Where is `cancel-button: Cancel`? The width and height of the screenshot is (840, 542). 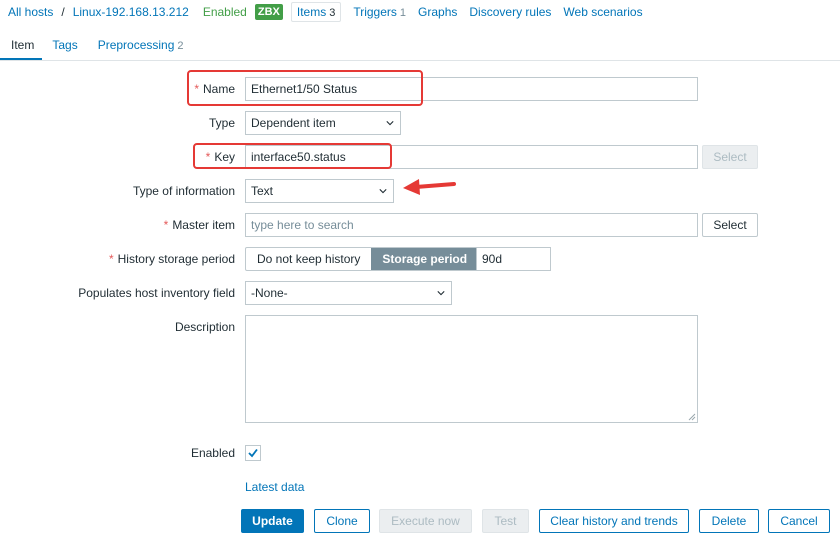
cancel-button: Cancel is located at coordinates (799, 521).